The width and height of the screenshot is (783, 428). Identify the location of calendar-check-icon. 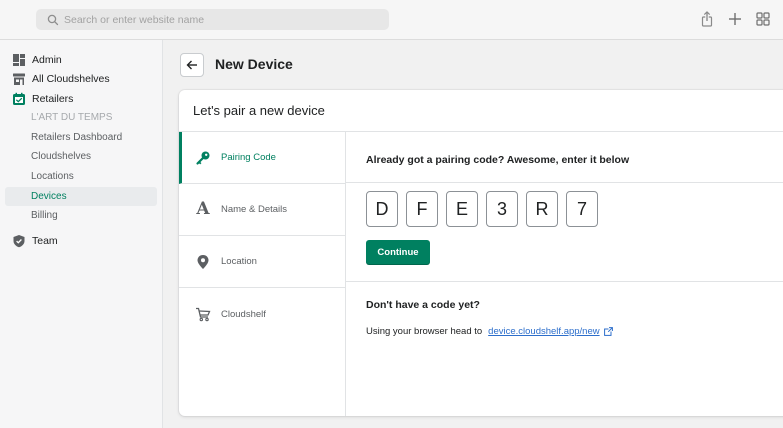
(19, 98).